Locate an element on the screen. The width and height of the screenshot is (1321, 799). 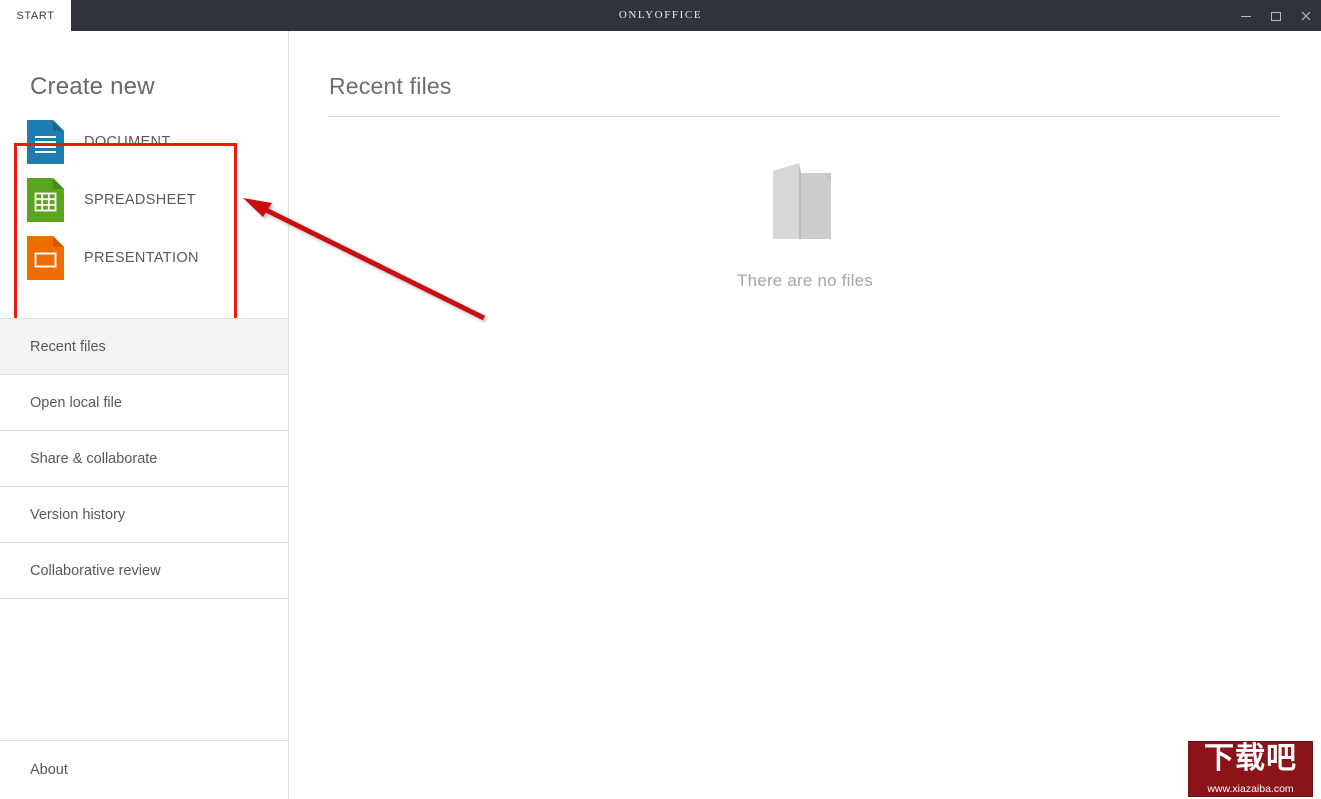
minimize-button is located at coordinates (1246, 15).